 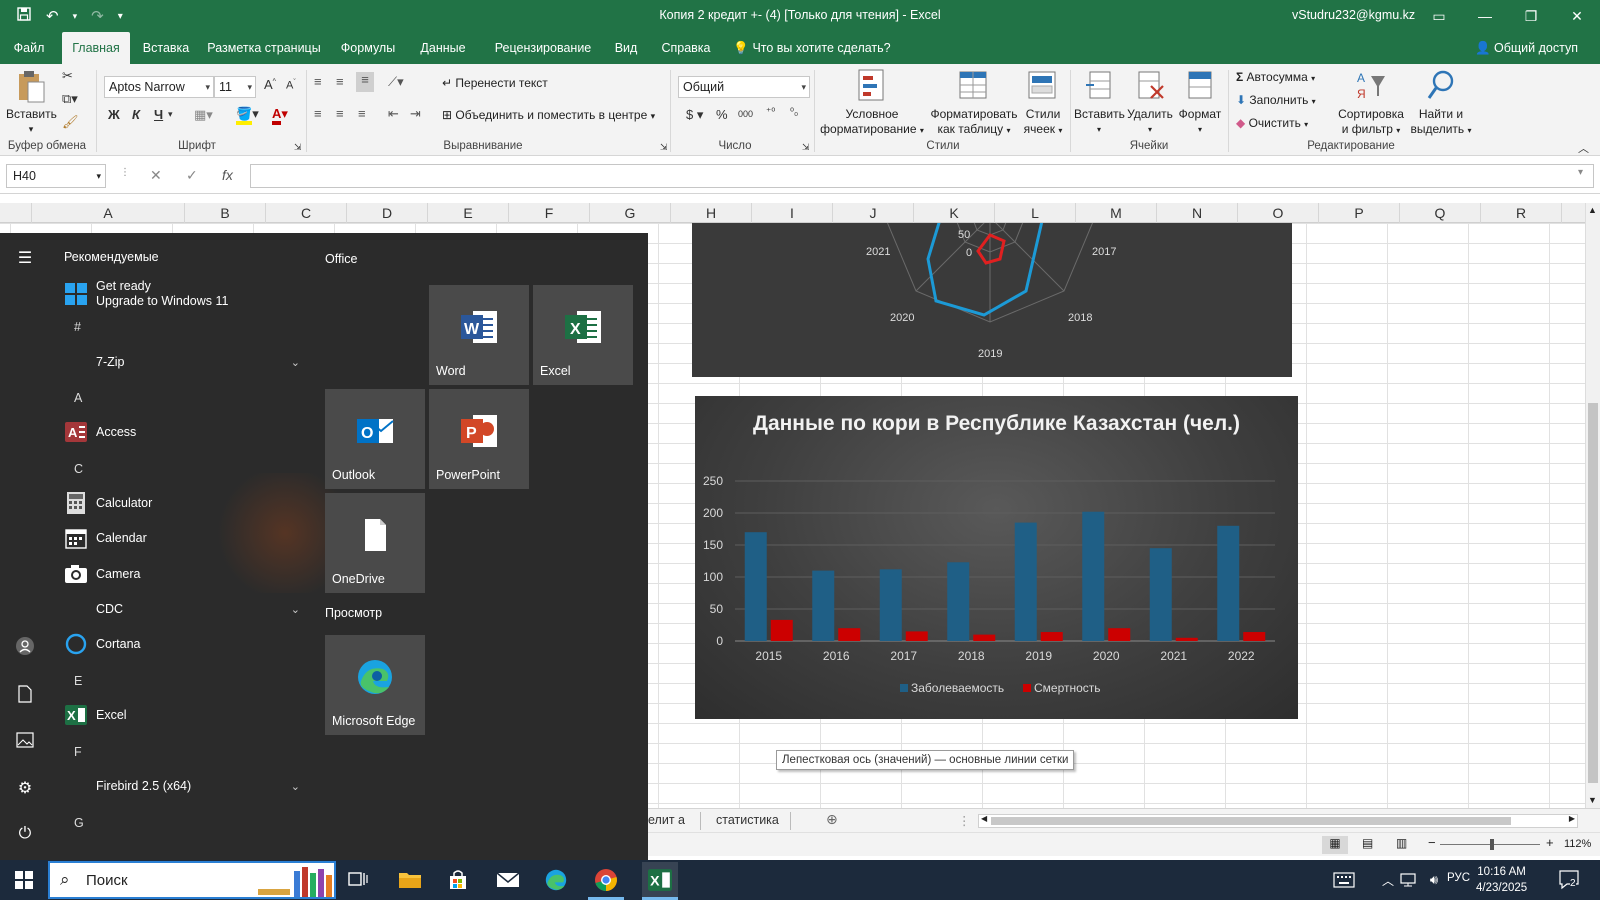 What do you see at coordinates (1197, 213) in the screenshot?
I see `column-header: N` at bounding box center [1197, 213].